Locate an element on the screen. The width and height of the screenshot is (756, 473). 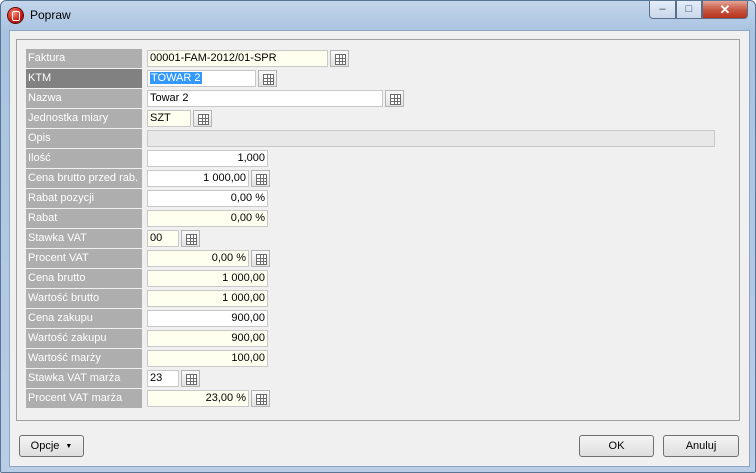
wartosc-brutto-field: 1 000,00 is located at coordinates (207, 298).